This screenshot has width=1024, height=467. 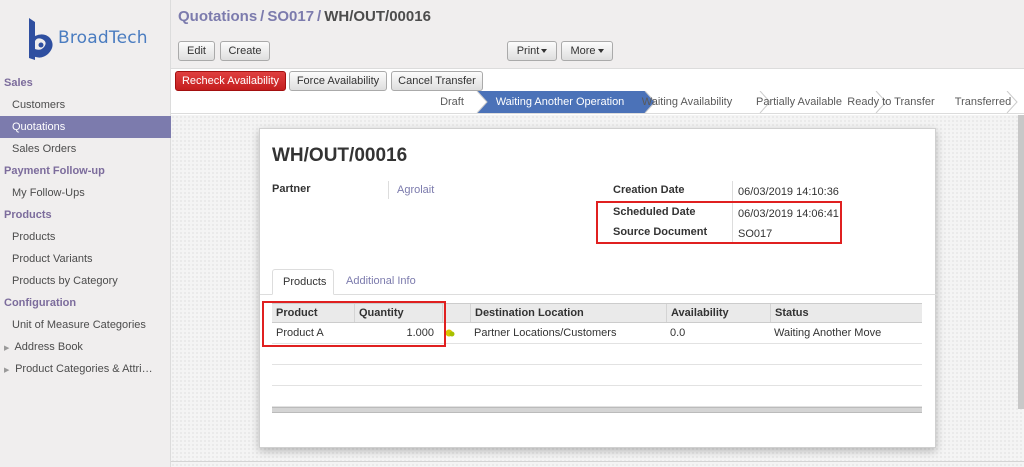 What do you see at coordinates (85, 237) in the screenshot?
I see `sidebar-item-products: Products` at bounding box center [85, 237].